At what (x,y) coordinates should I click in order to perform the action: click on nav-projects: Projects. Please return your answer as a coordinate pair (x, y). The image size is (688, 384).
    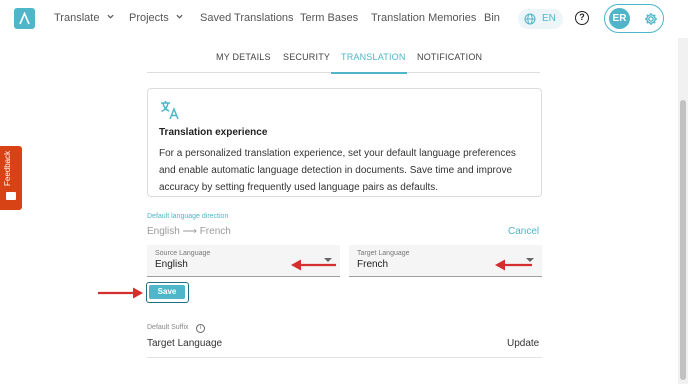
    Looking at the image, I should click on (156, 18).